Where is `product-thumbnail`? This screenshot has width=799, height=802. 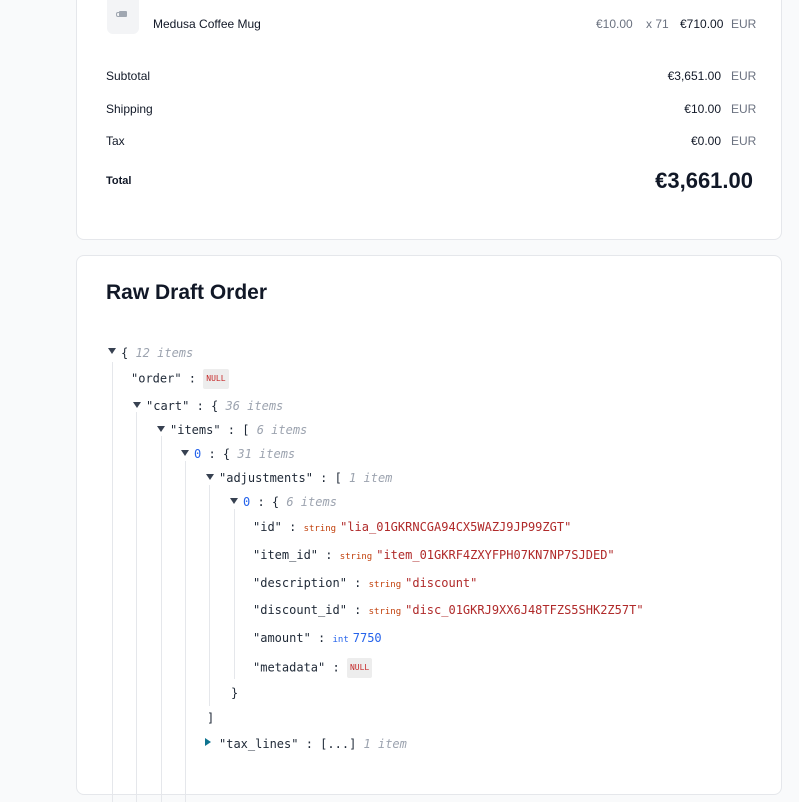
product-thumbnail is located at coordinates (123, 17).